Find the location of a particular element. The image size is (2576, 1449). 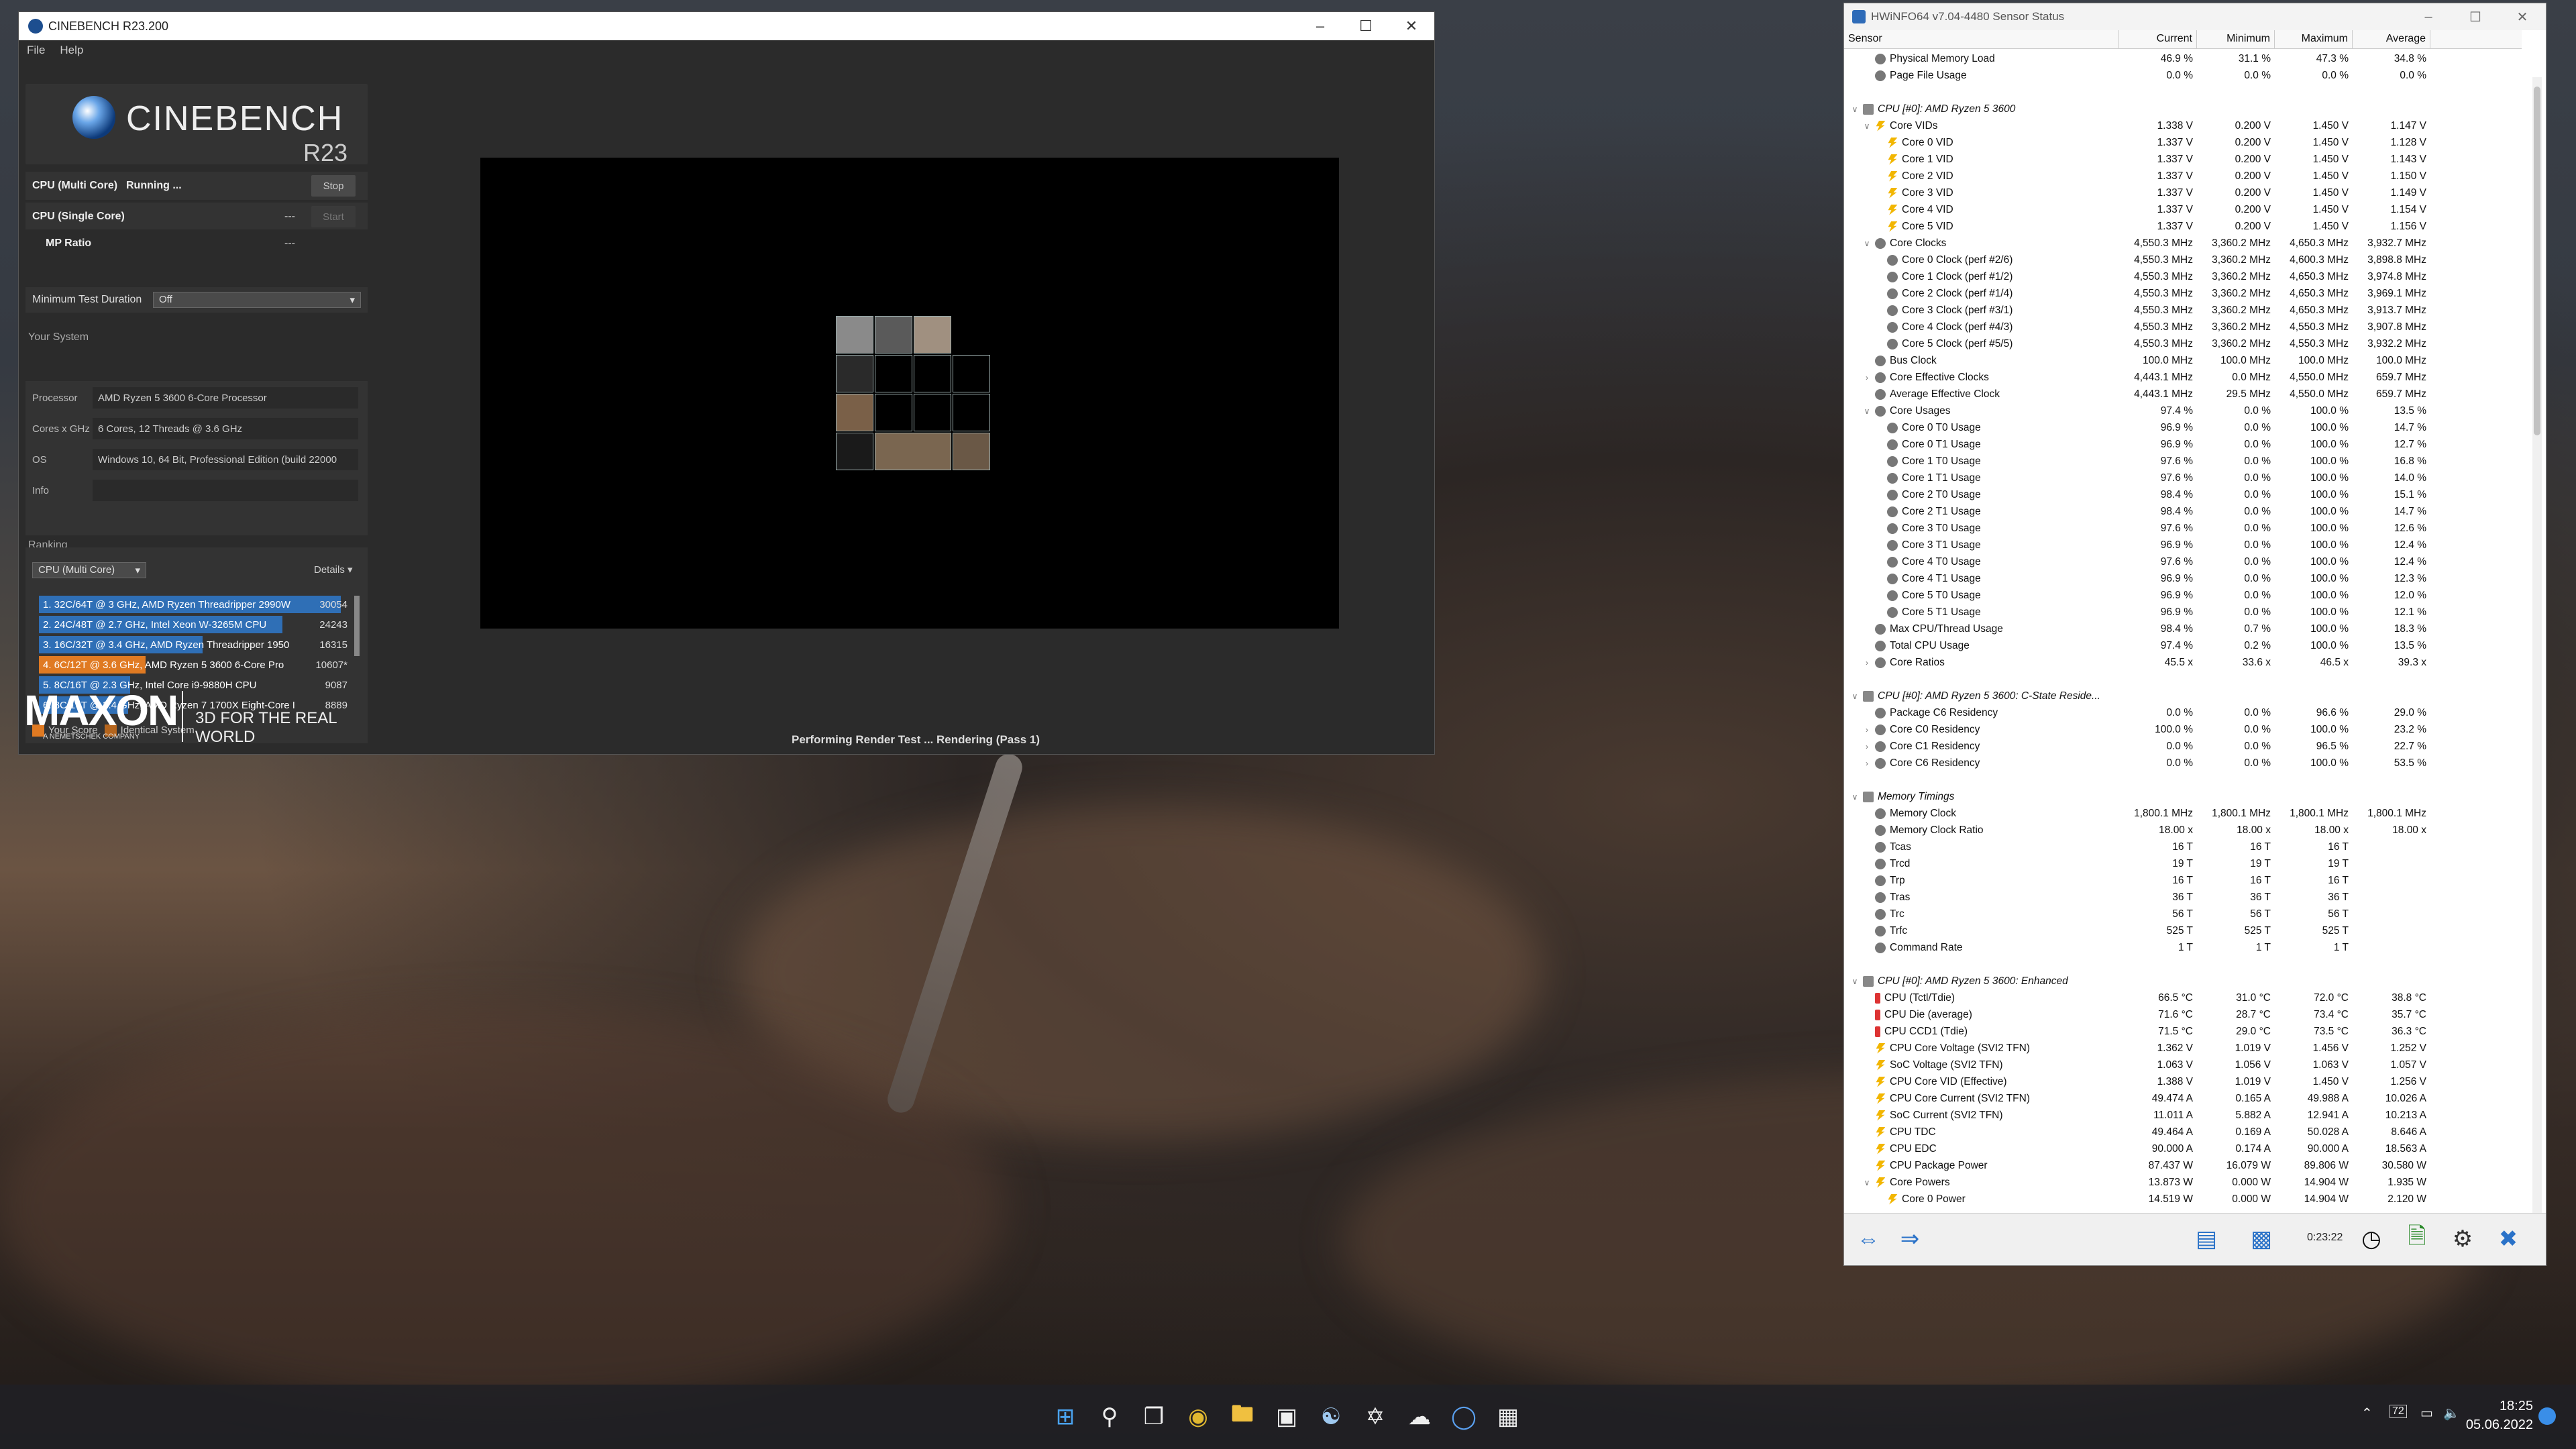

hwinfo-taskbar-icon: ▦ is located at coordinates (1508, 1416).